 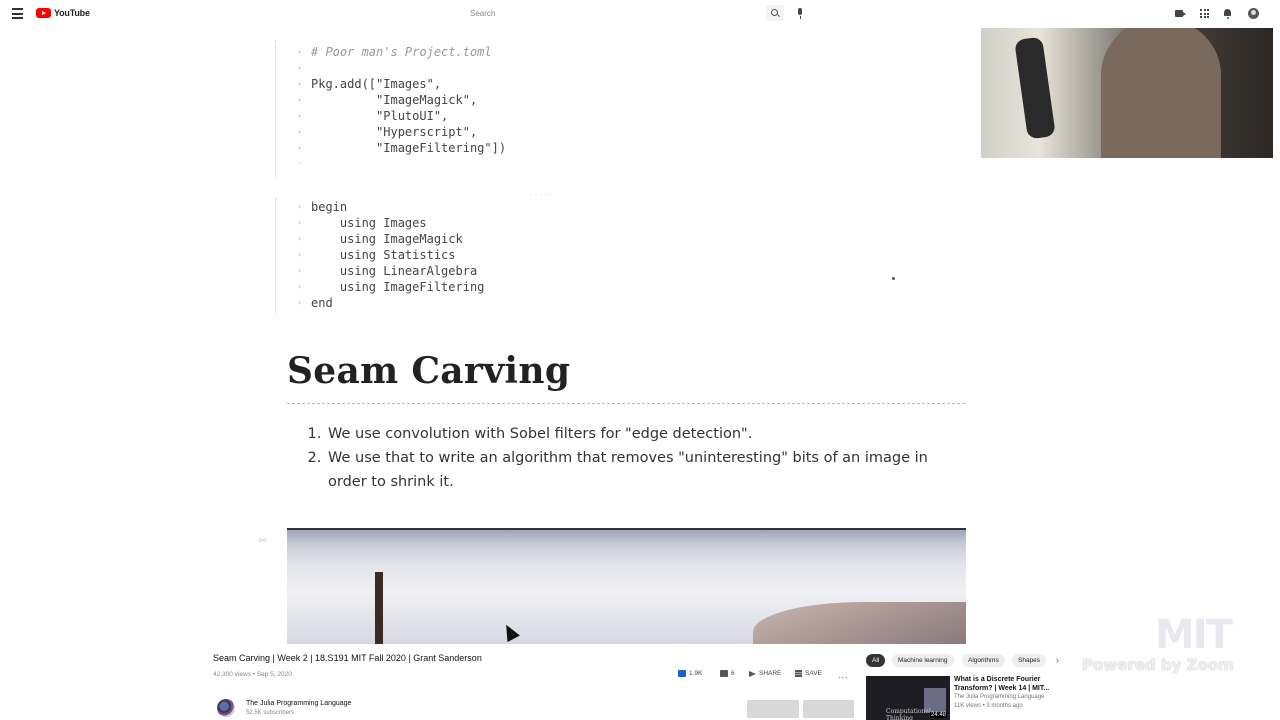 What do you see at coordinates (876, 660) in the screenshot?
I see `chip-all: All` at bounding box center [876, 660].